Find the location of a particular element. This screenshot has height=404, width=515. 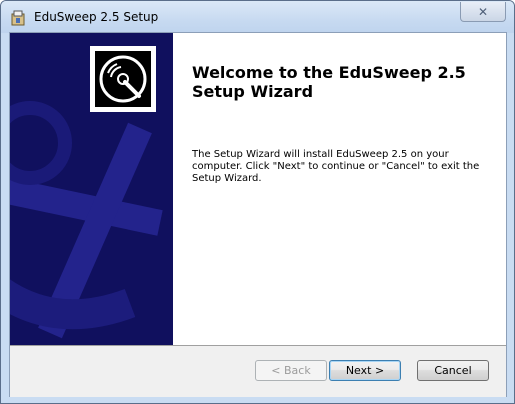

disc-sweep-logo-icon is located at coordinates (123, 79).